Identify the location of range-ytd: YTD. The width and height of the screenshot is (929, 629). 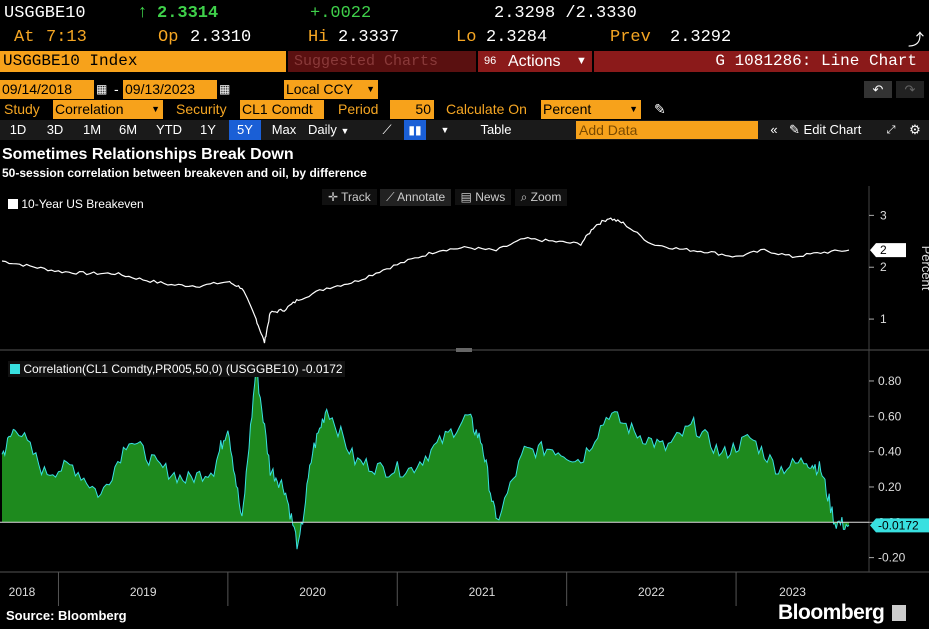
(169, 130).